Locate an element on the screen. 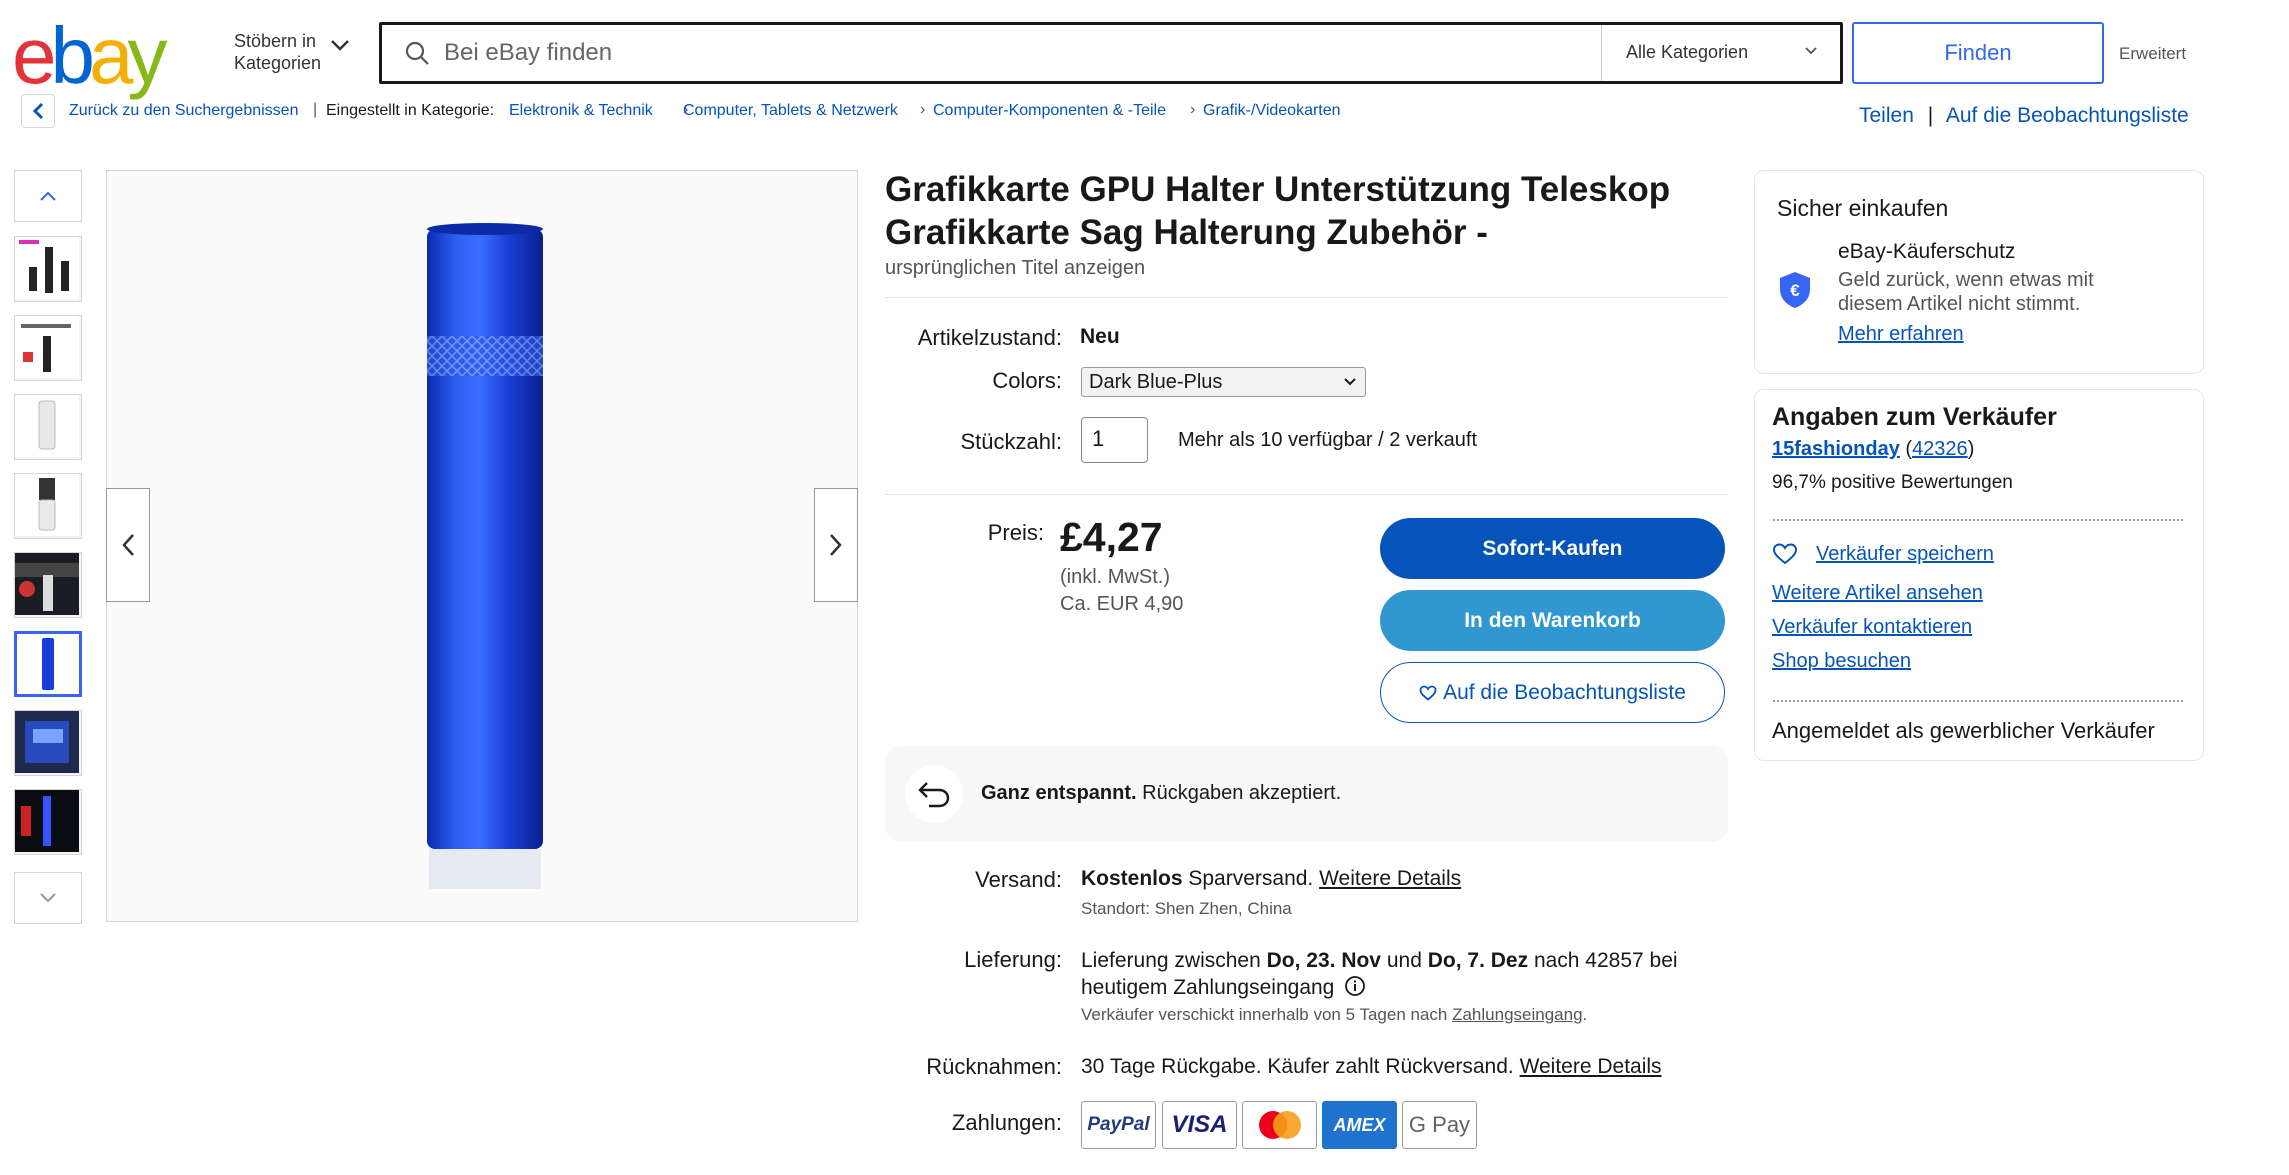 This screenshot has width=2289, height=1175. find-button: Finden is located at coordinates (1978, 53).